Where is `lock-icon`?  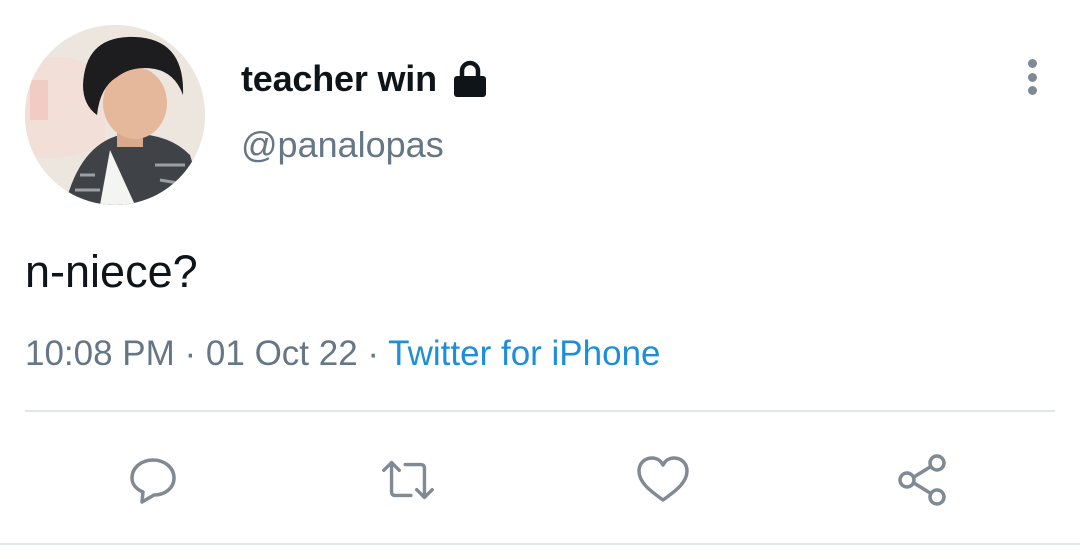 lock-icon is located at coordinates (470, 79).